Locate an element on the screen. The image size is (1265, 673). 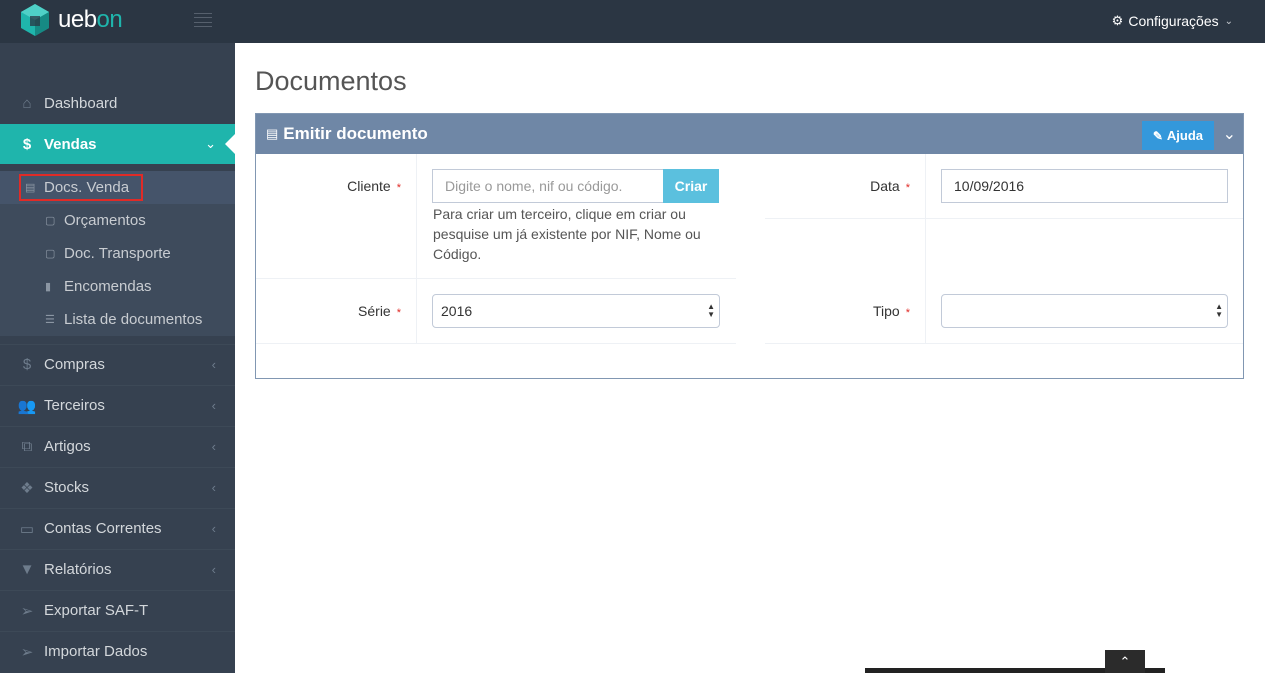
data-field: 10/09/2016 is located at coordinates (1084, 186).